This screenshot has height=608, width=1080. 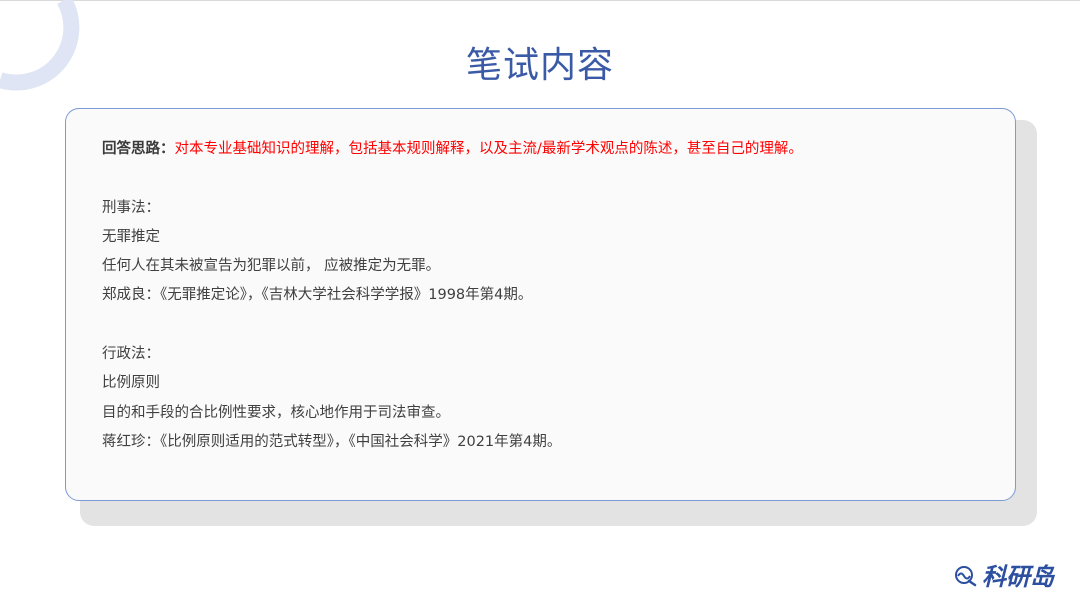 I want to click on section-description: 任何人在其未被宣告为犯罪以前， 应被推定为无罪。, so click(x=271, y=266).